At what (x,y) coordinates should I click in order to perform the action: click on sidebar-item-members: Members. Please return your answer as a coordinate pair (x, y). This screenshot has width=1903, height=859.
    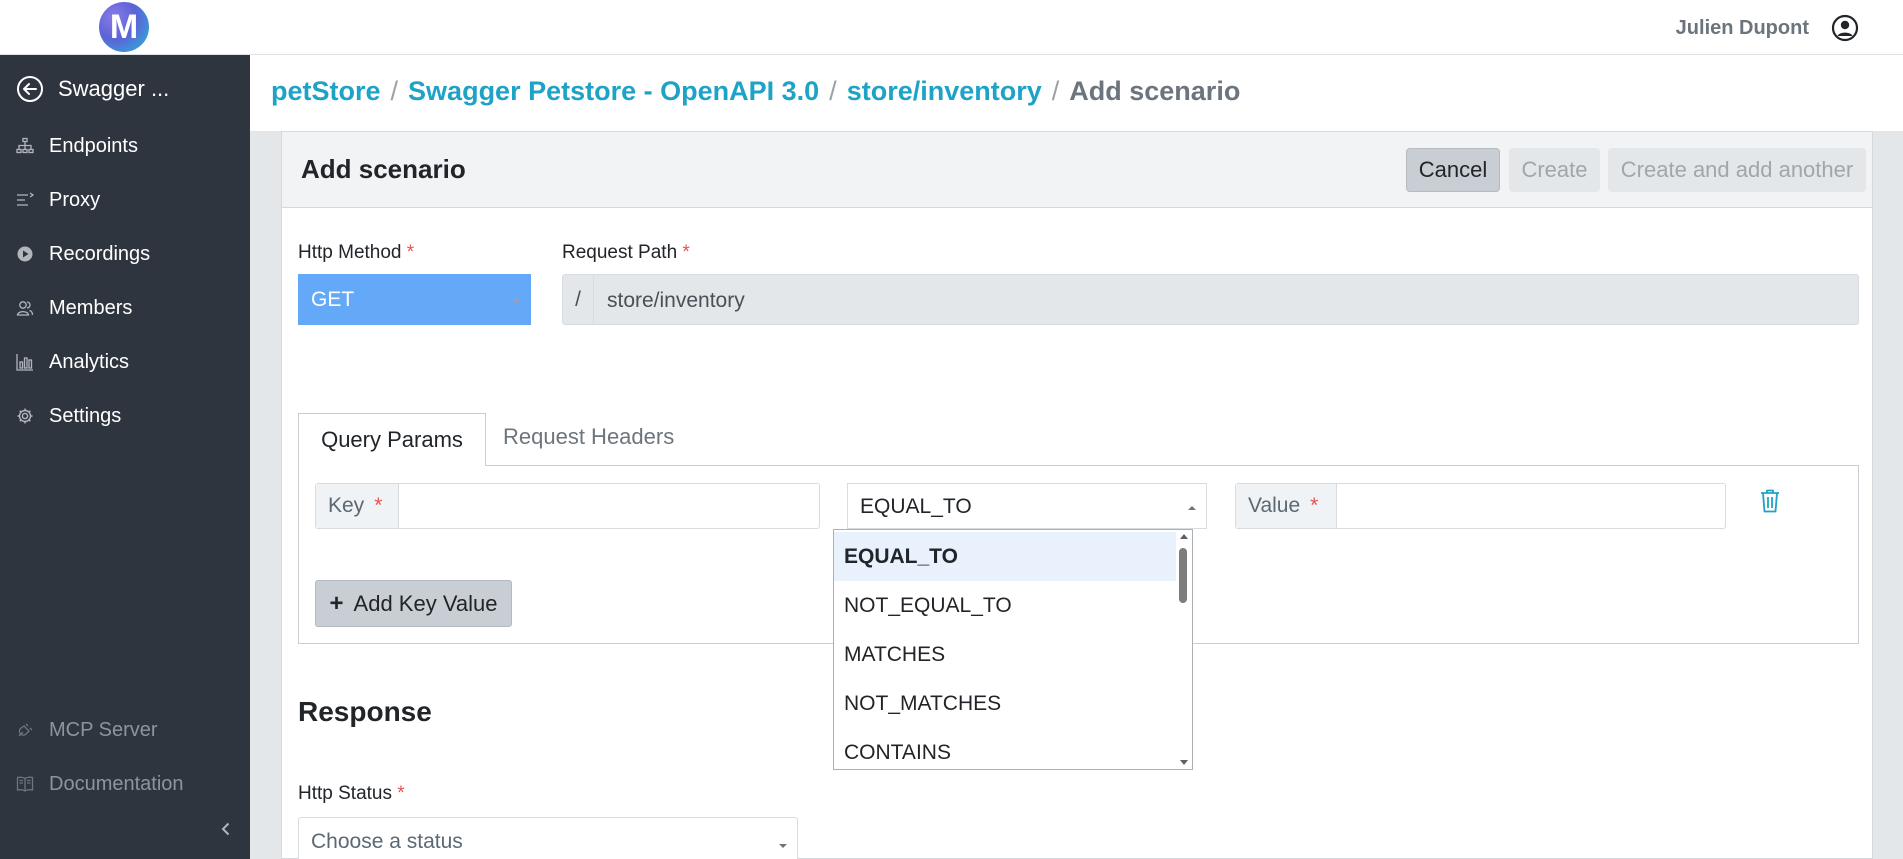
    Looking at the image, I should click on (74, 308).